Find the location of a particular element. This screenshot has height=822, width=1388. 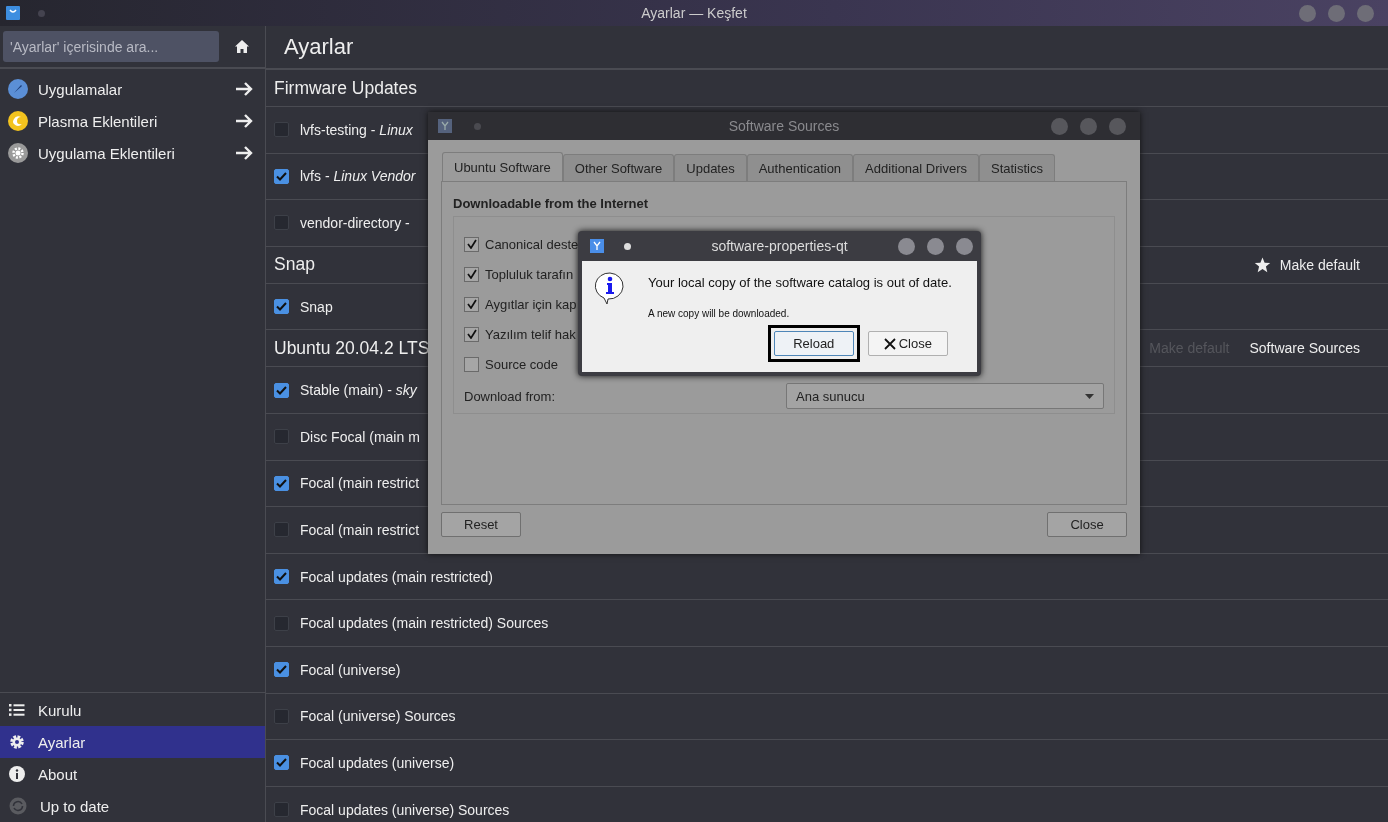

nav-item: Ayarlar is located at coordinates (132, 742).